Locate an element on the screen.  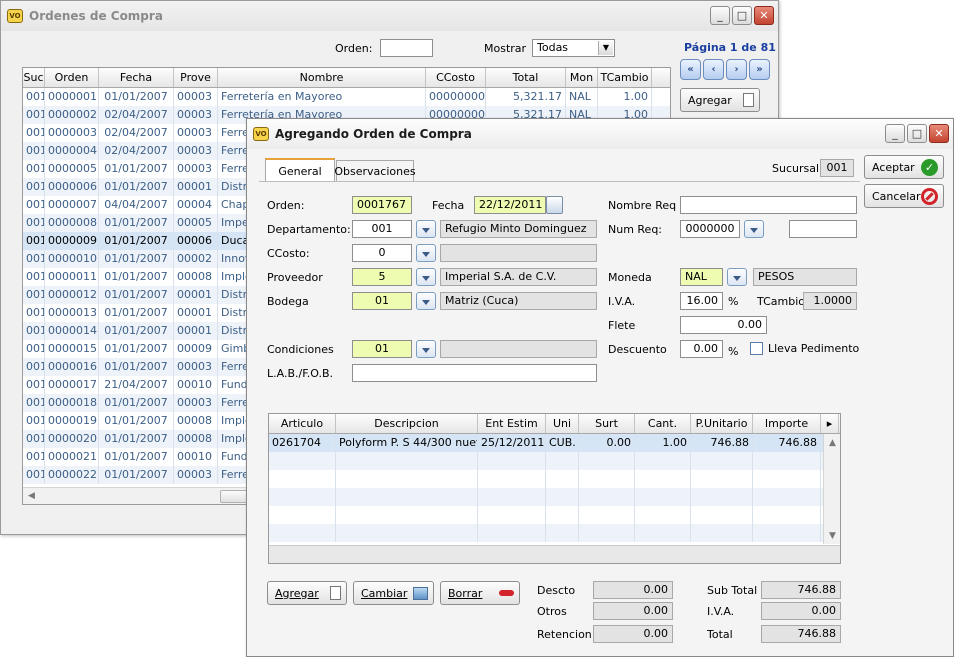
bodega-dropdown is located at coordinates (426, 301).